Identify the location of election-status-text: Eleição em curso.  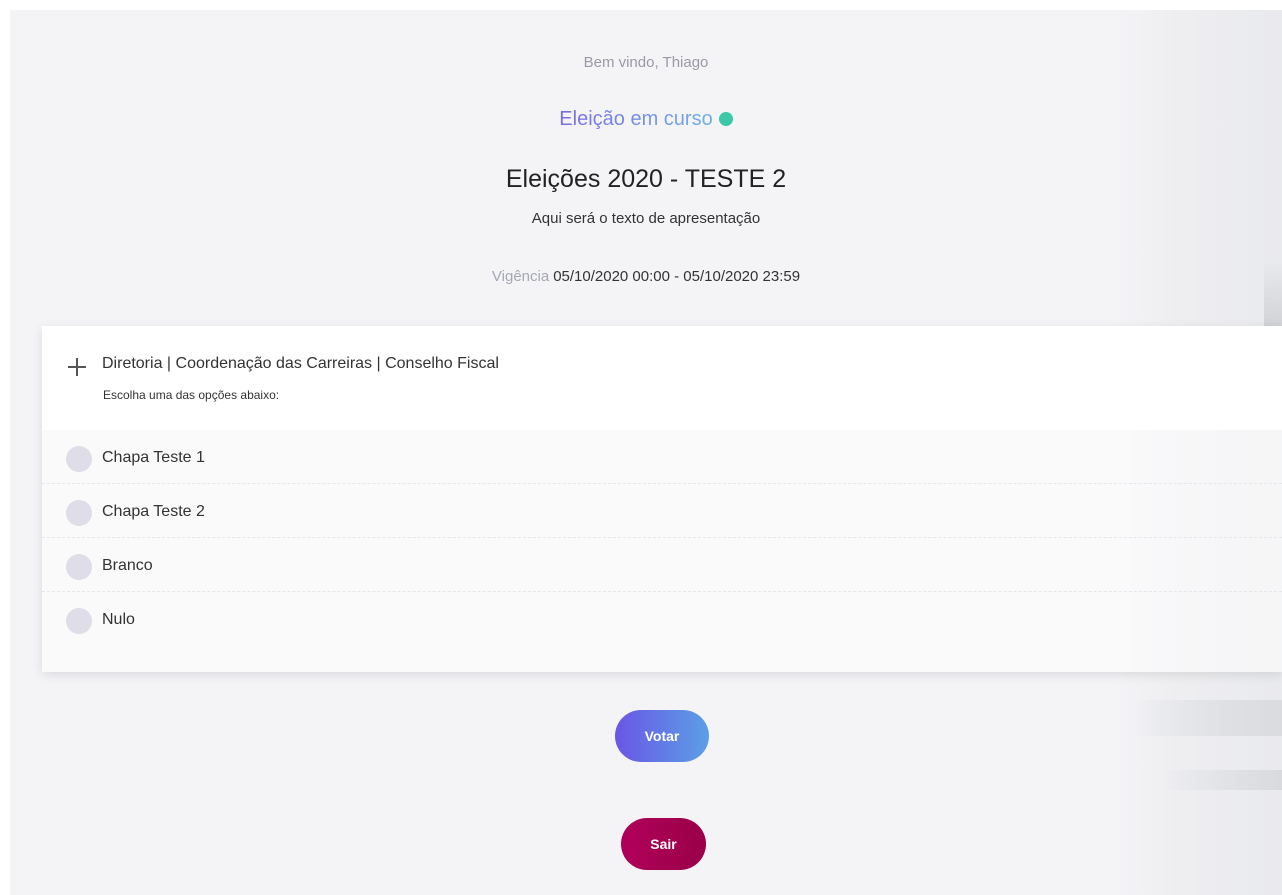
(636, 119).